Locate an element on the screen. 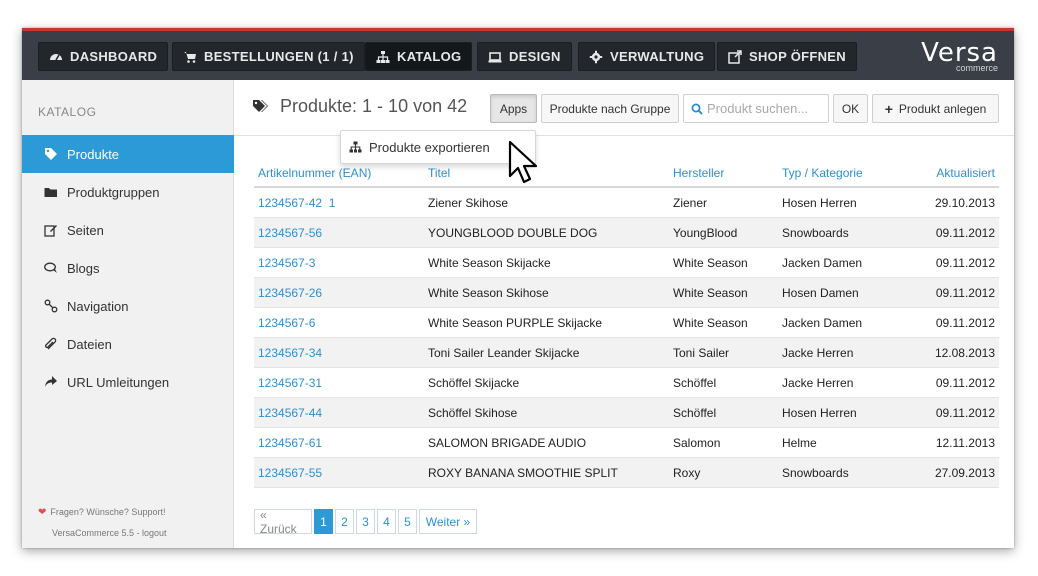 This screenshot has width=1038, height=576. column-header-titel: Titel is located at coordinates (439, 173).